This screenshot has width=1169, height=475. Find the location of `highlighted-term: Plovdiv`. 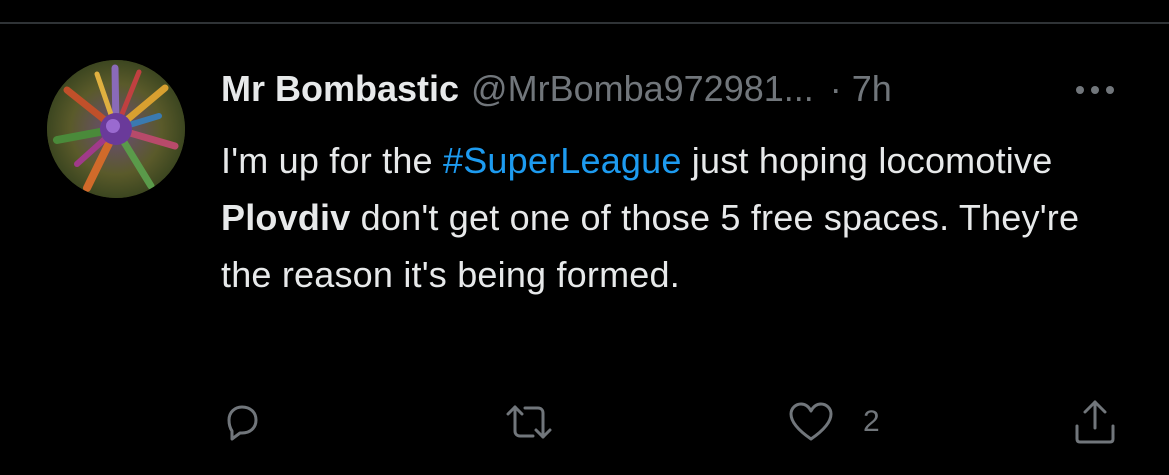

highlighted-term: Plovdiv is located at coordinates (286, 217).